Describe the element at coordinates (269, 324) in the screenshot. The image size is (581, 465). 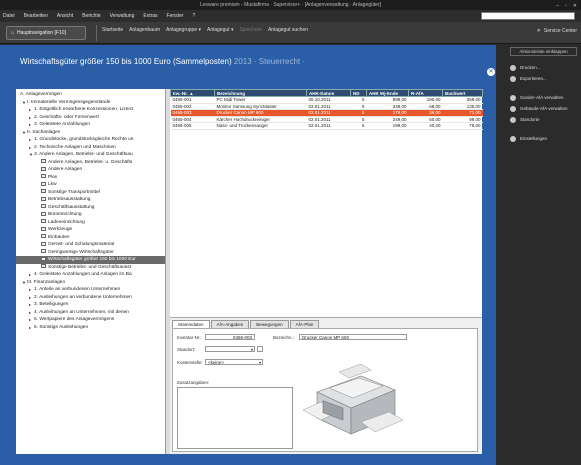
I see `tab-bewegungen: Bewegungen` at that location.